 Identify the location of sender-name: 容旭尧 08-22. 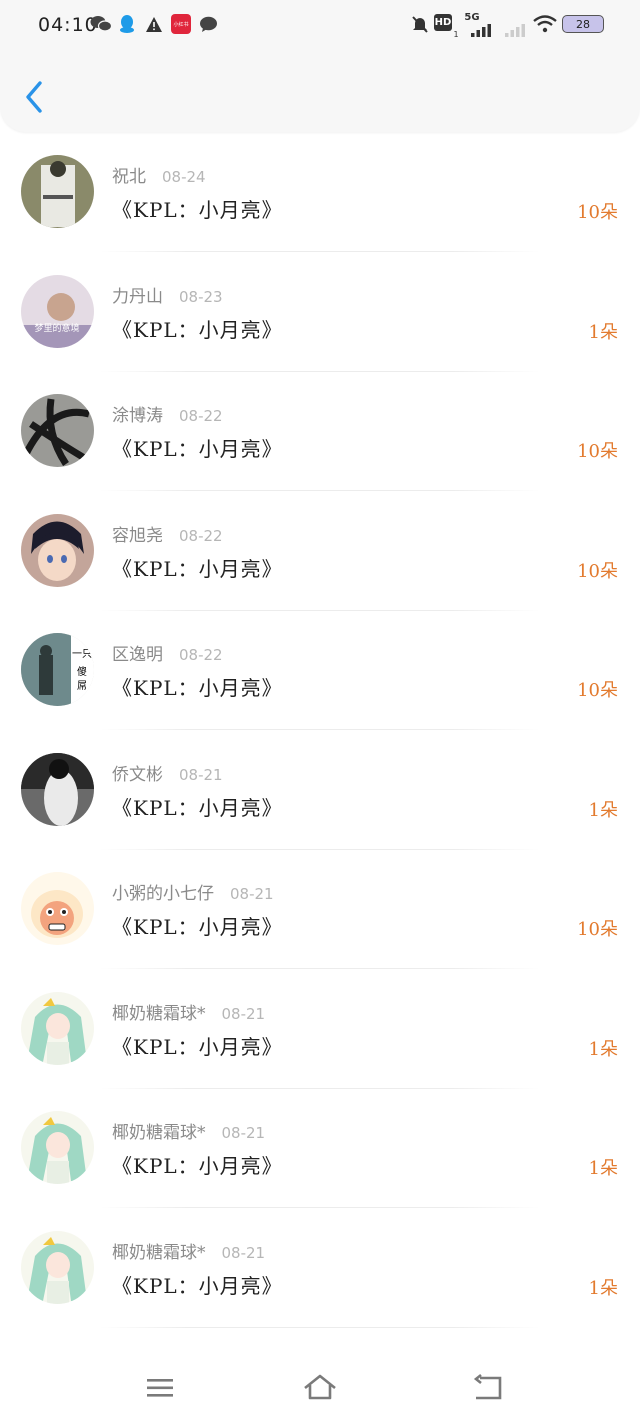
(167, 533).